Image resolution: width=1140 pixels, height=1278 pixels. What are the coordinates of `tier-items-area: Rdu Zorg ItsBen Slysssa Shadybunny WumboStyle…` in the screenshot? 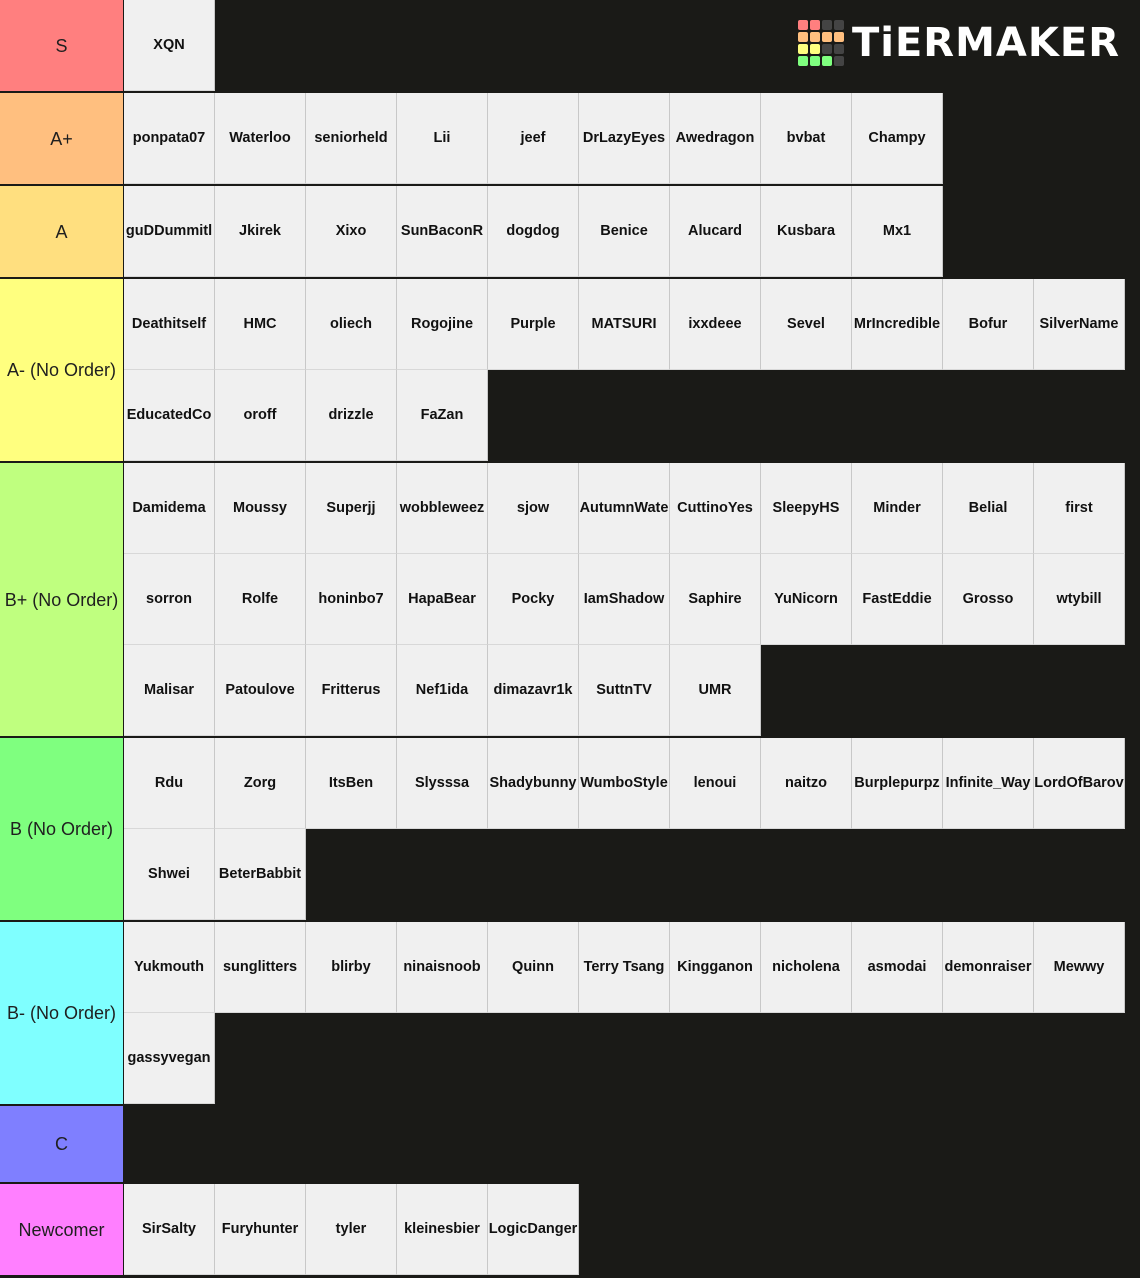 It's located at (631, 829).